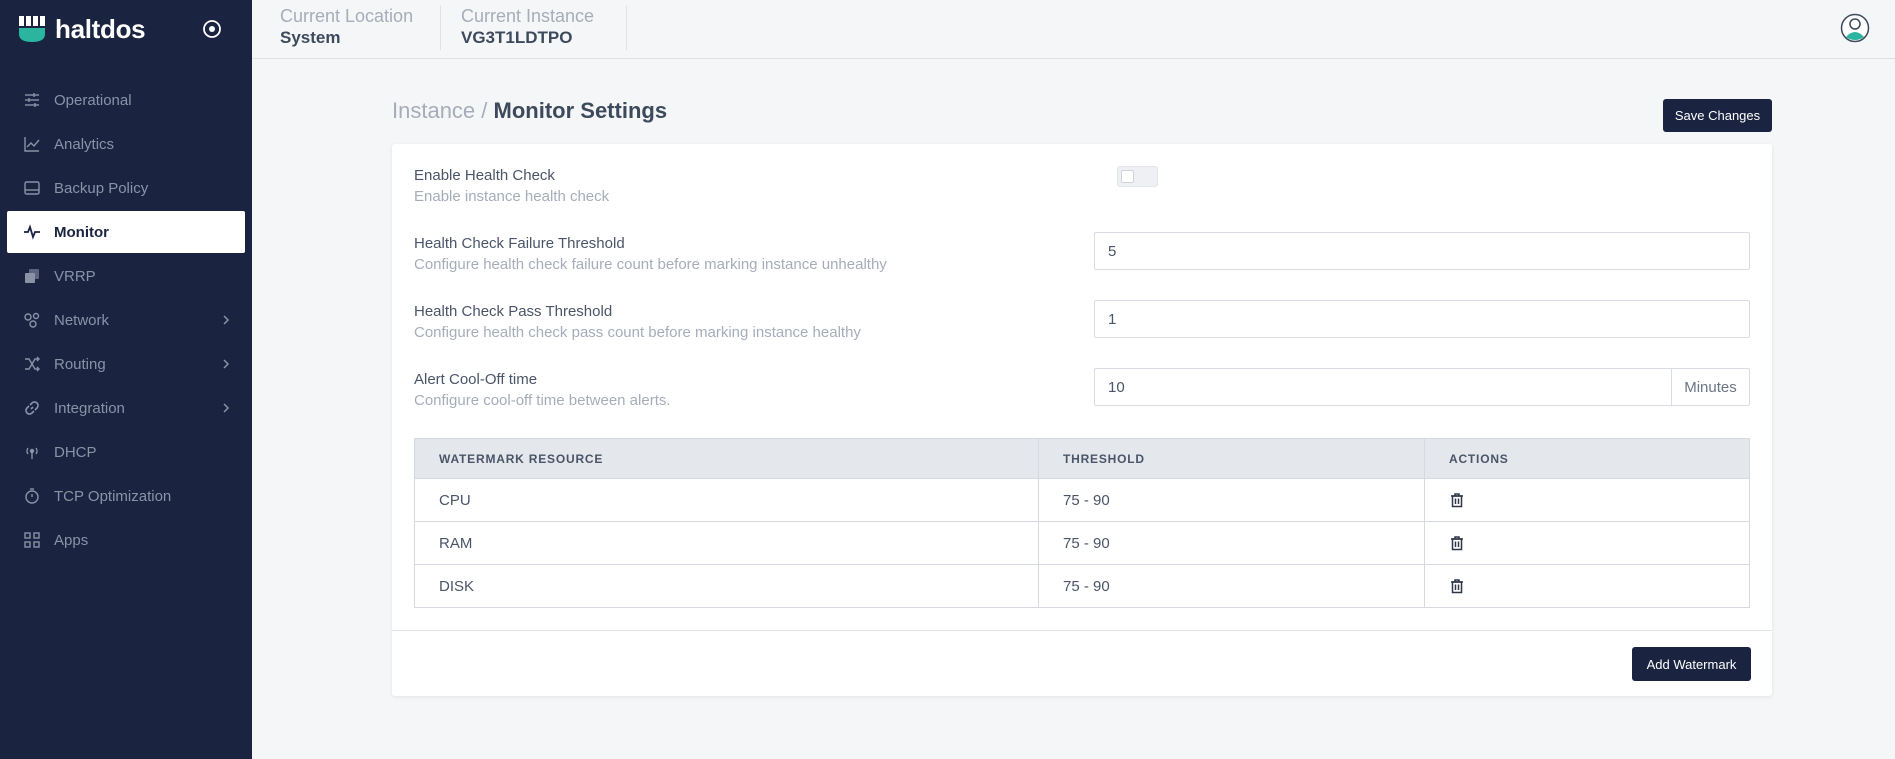 This screenshot has height=759, width=1895. Describe the element at coordinates (1127, 176) in the screenshot. I see `toggle-knob` at that location.